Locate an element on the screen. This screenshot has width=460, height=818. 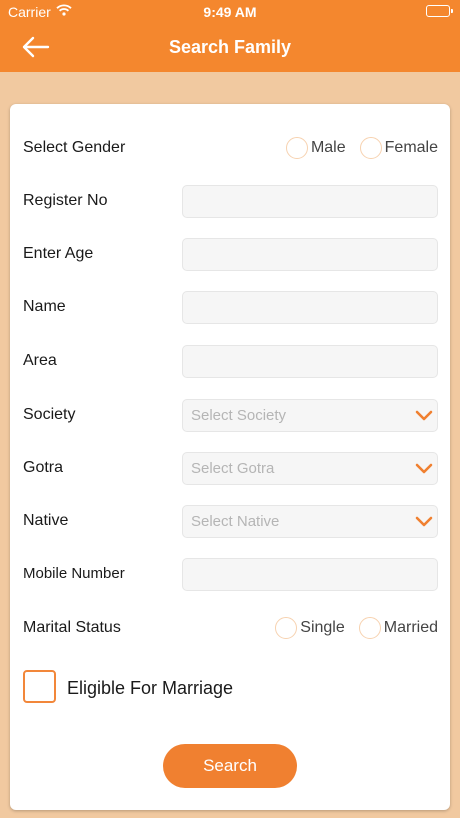
marital-single-label: Single is located at coordinates (322, 627).